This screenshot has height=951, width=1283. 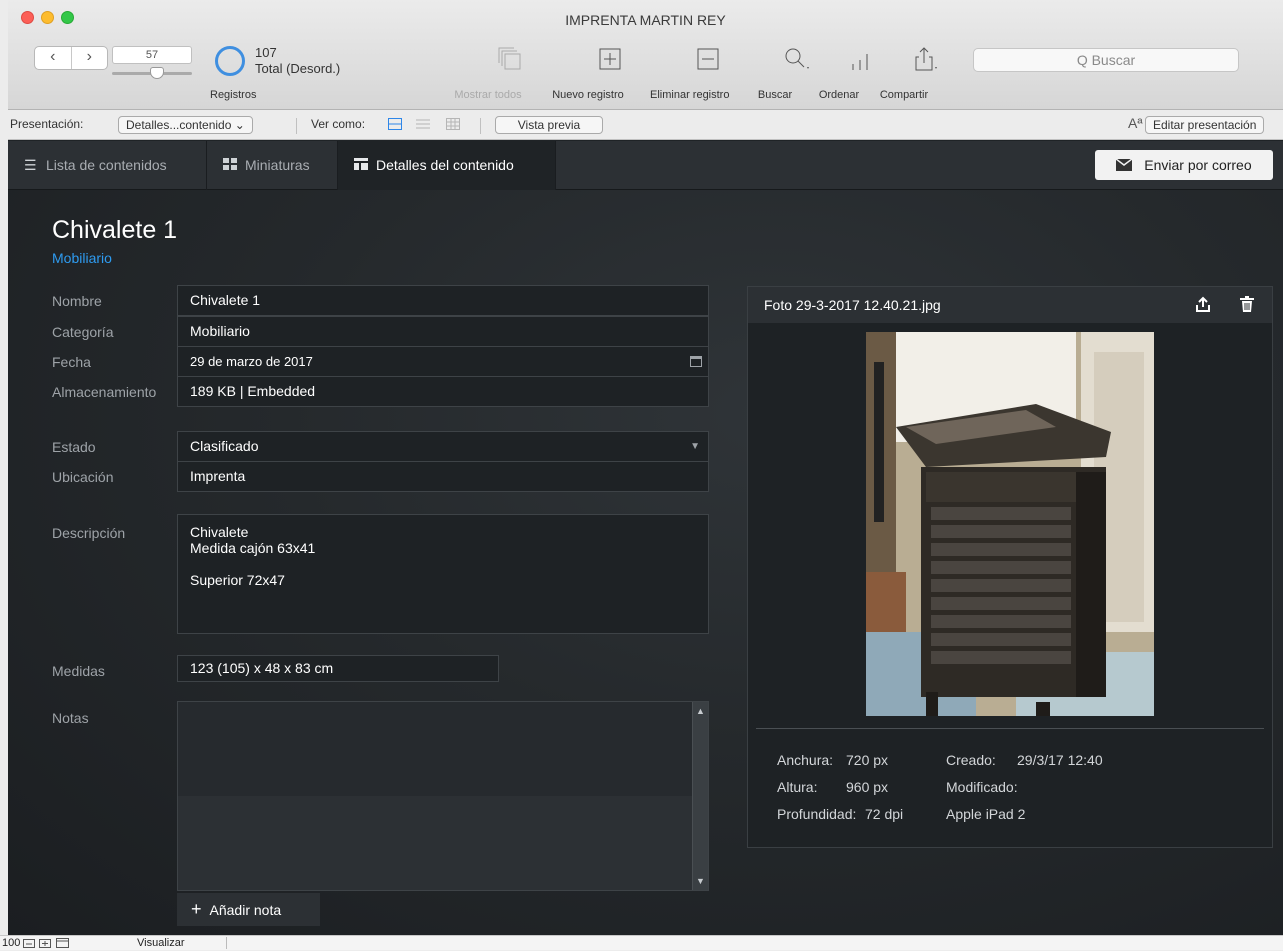 I want to click on add-note-button: + Añadir nota, so click(x=248, y=909).